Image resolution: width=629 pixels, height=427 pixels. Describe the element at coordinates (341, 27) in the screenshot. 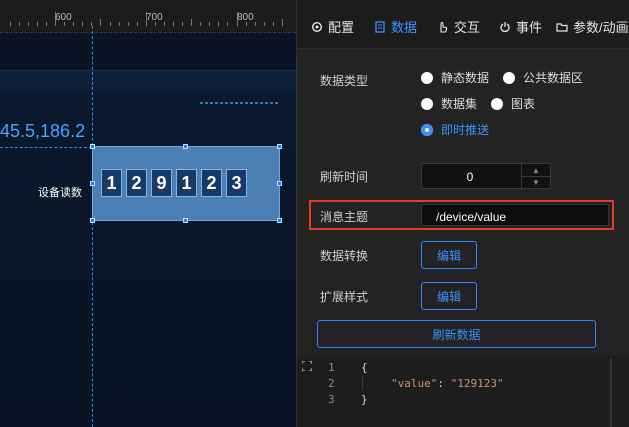

I see `tab-config-label: 配置` at that location.